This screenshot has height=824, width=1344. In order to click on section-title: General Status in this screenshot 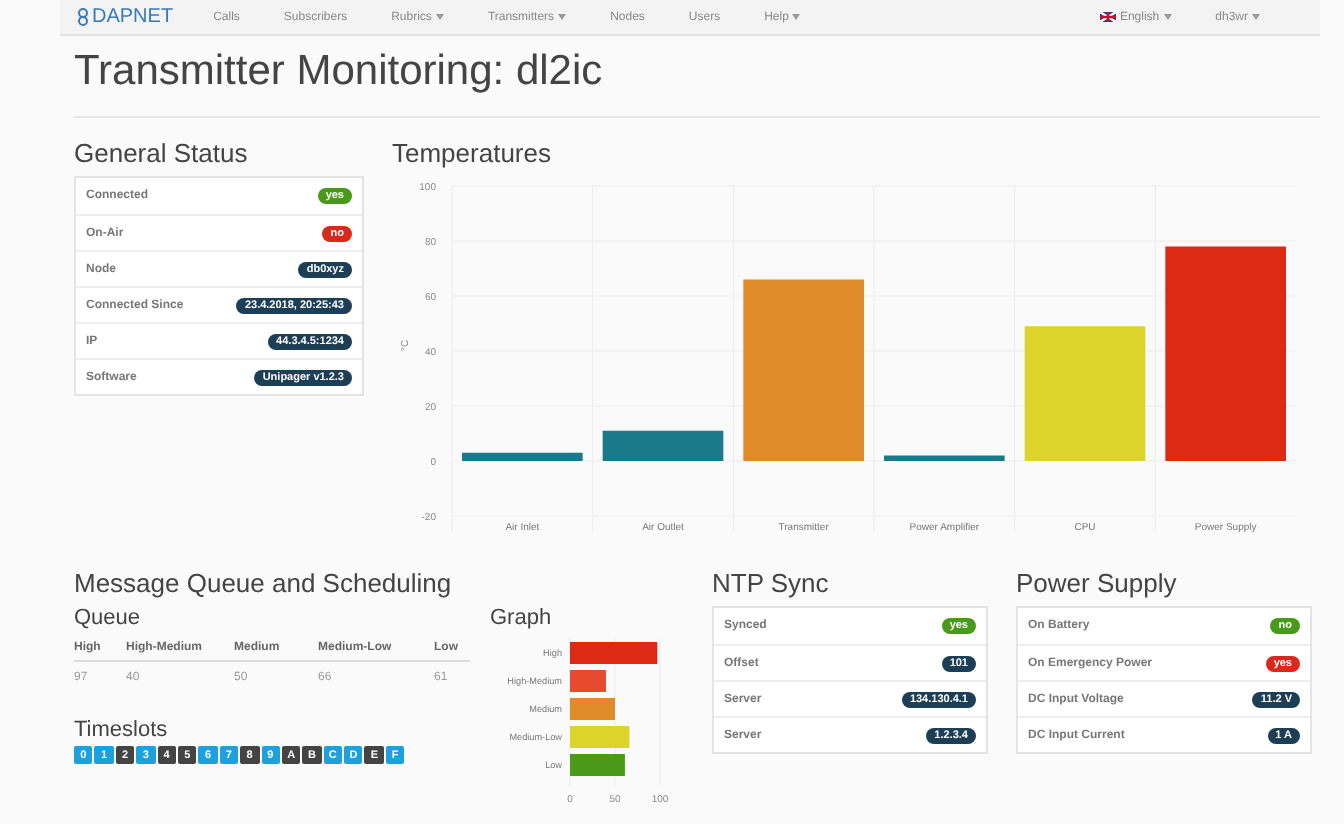, I will do `click(162, 153)`.